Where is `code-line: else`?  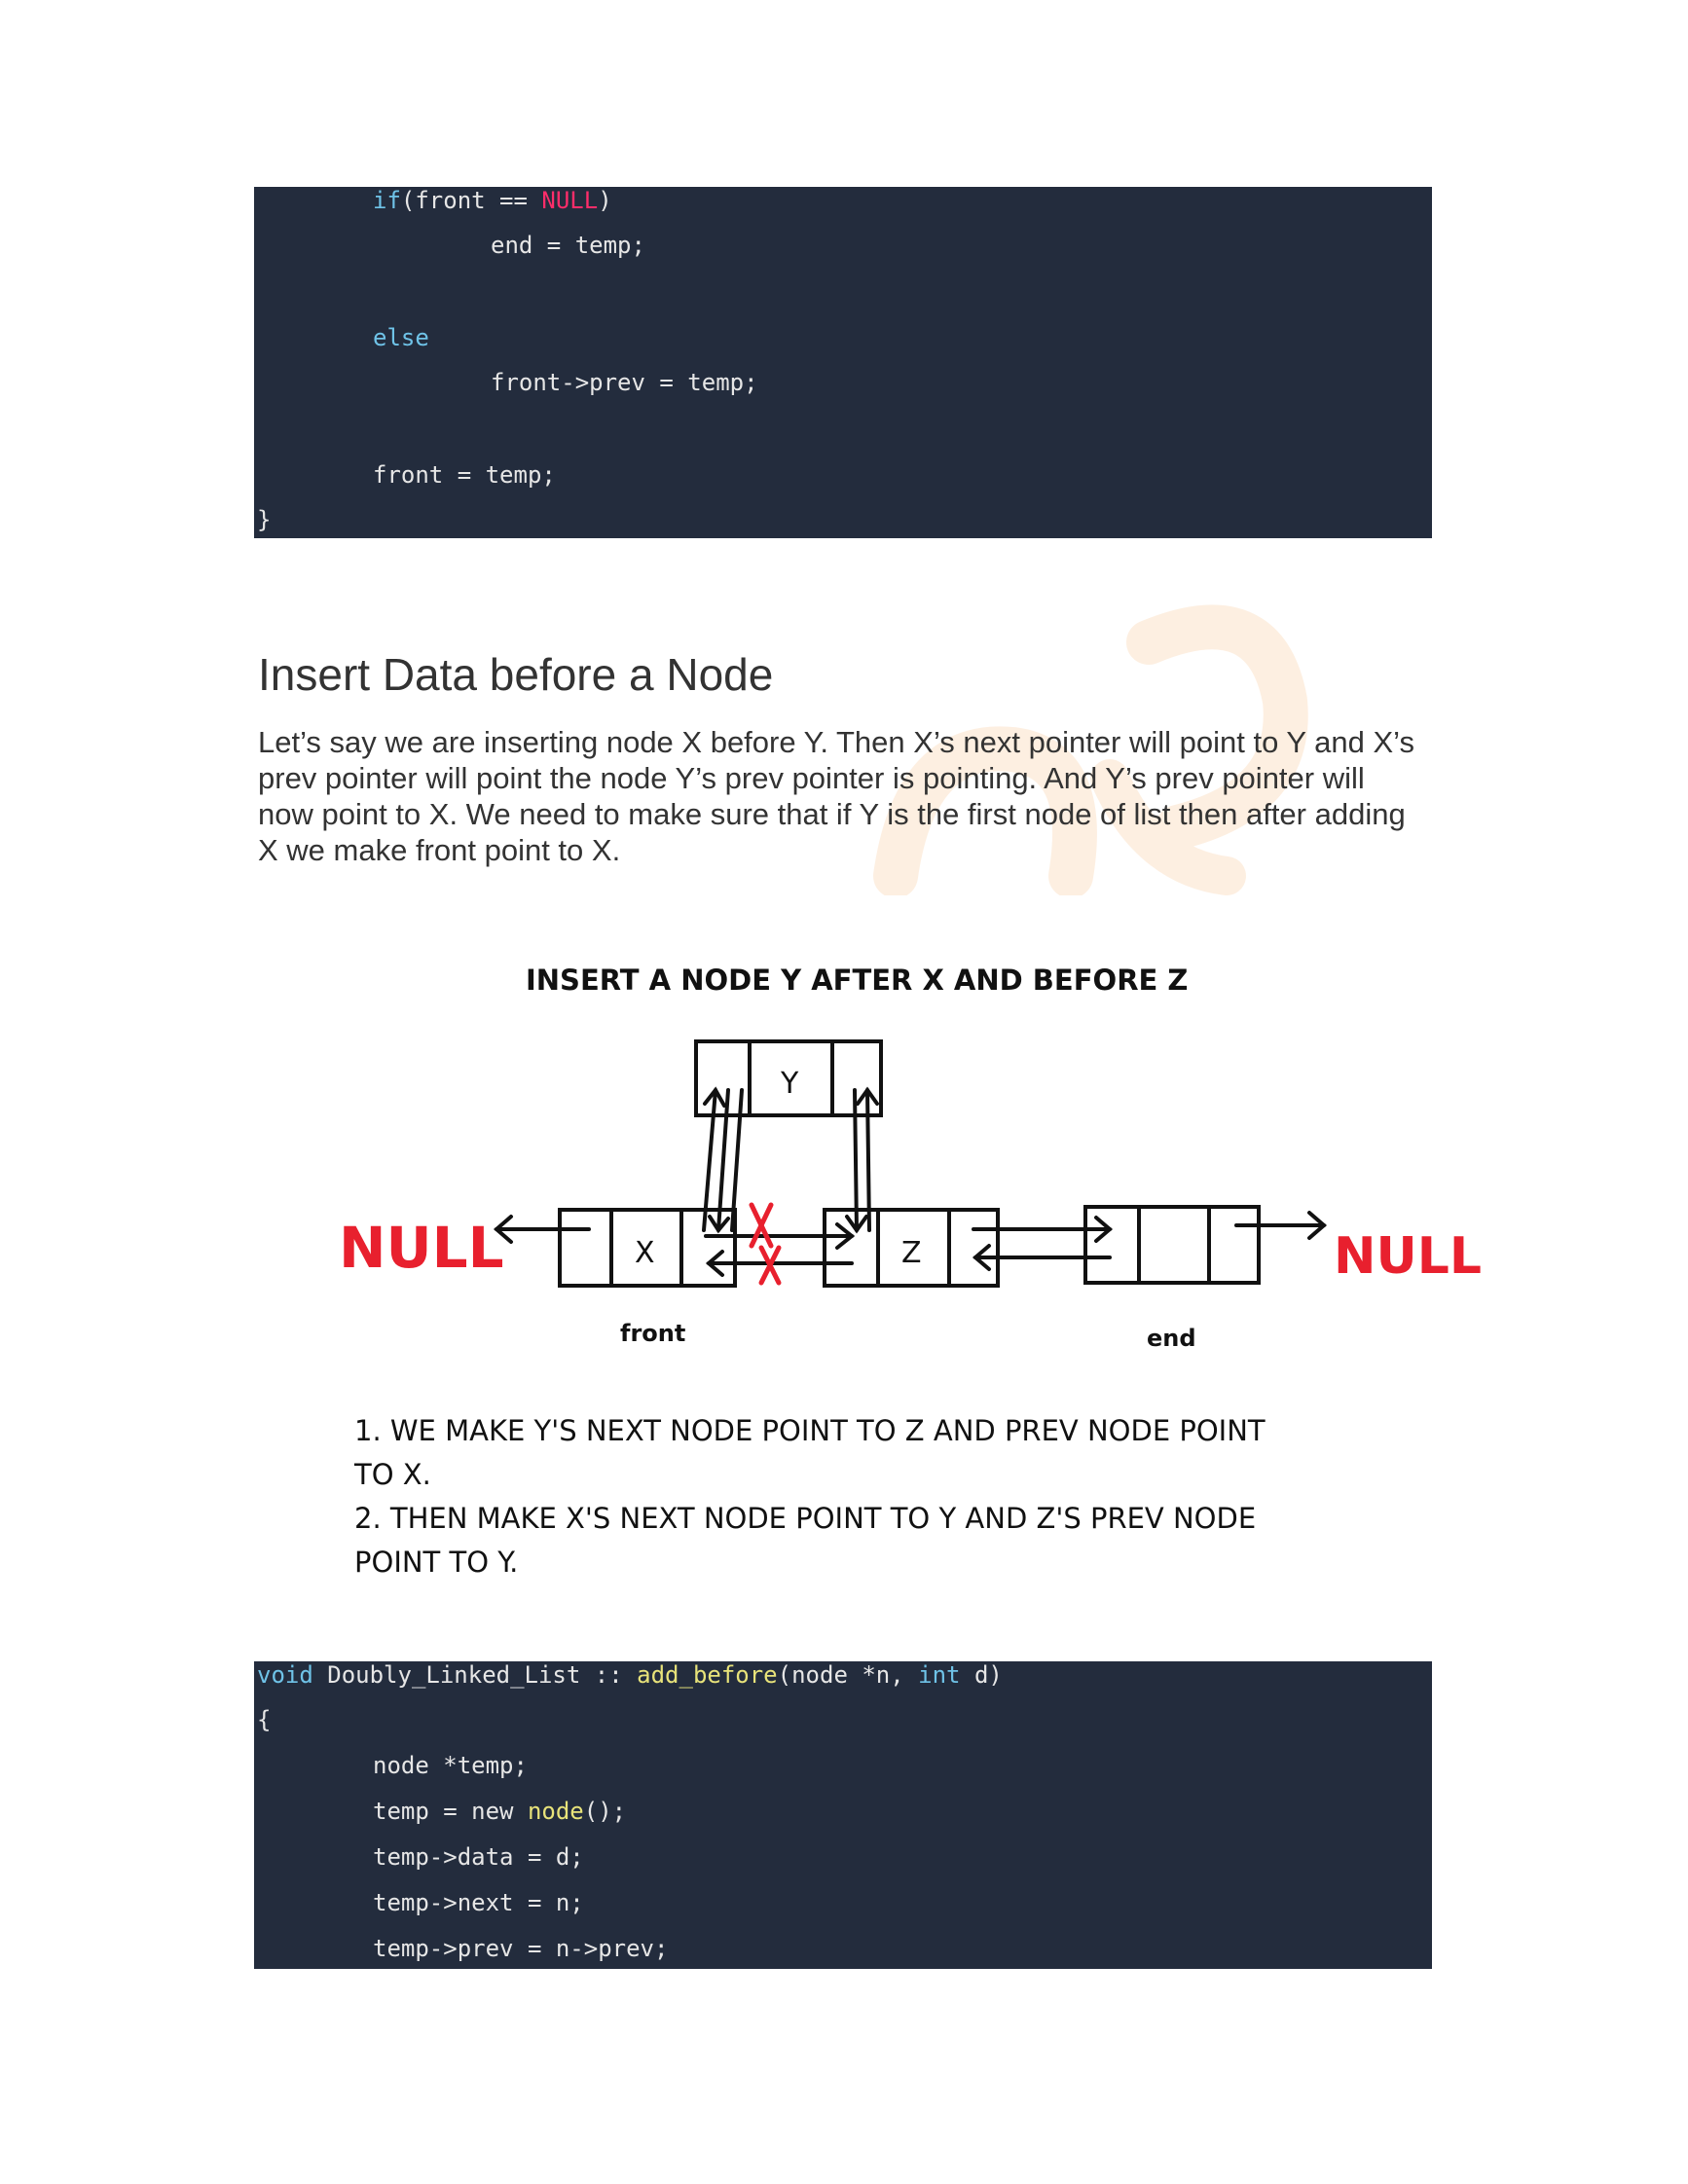
code-line: else is located at coordinates (401, 337).